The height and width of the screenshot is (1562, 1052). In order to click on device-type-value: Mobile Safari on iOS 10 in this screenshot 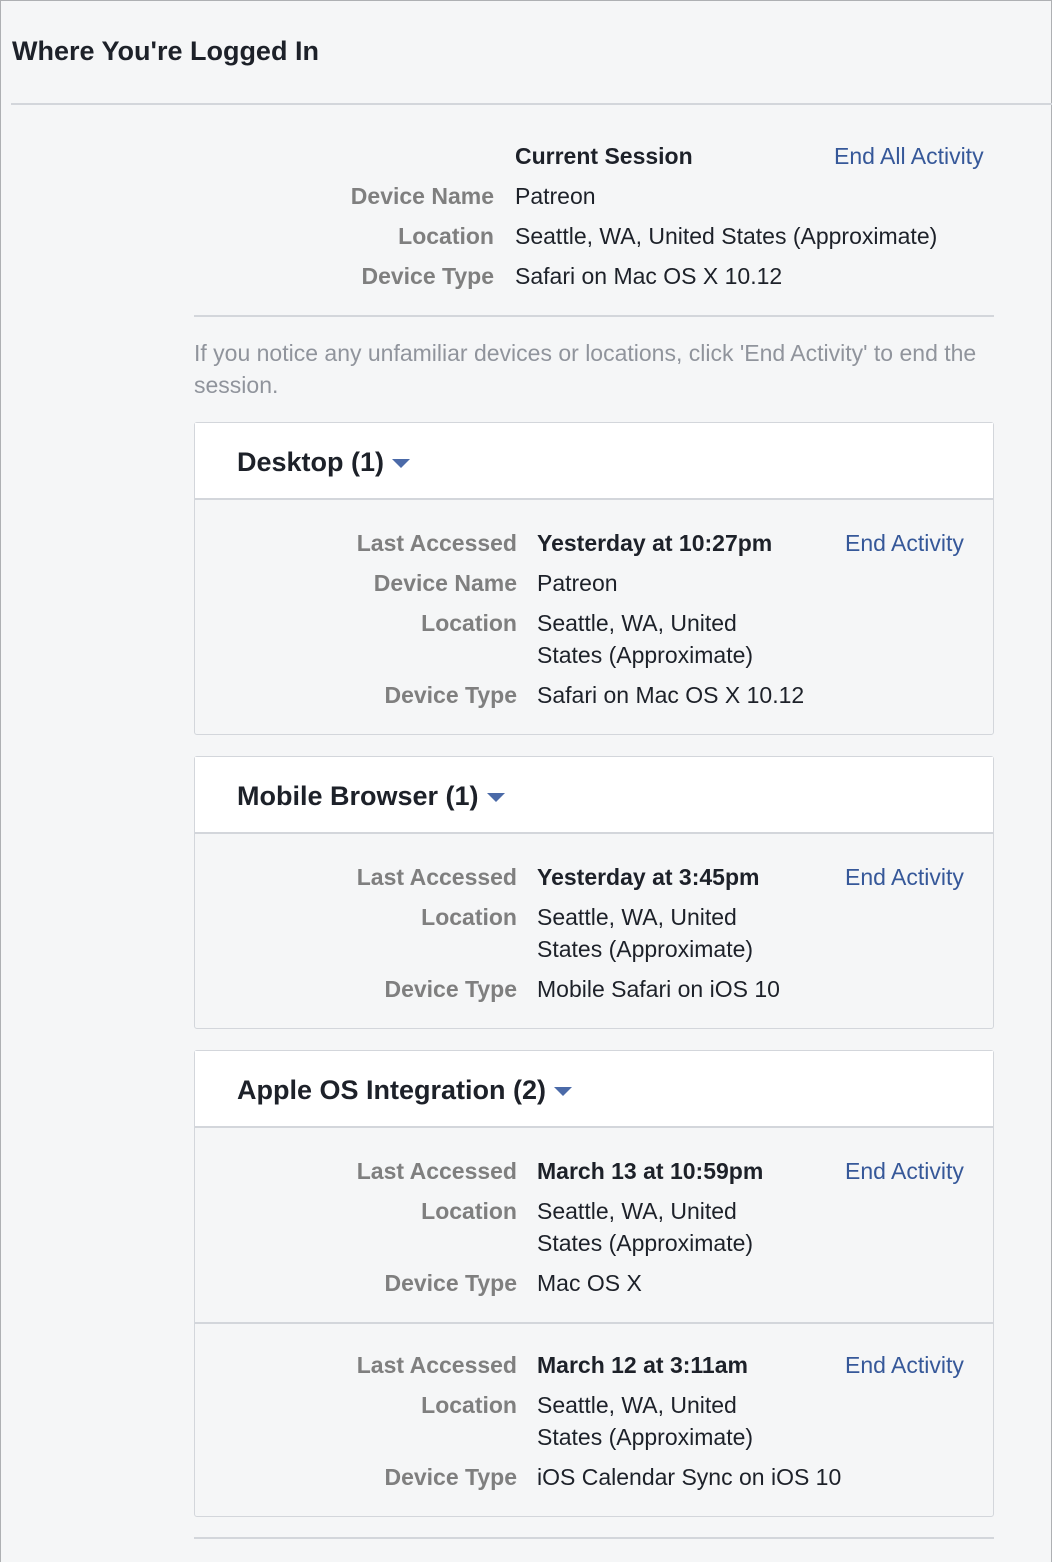, I will do `click(658, 989)`.